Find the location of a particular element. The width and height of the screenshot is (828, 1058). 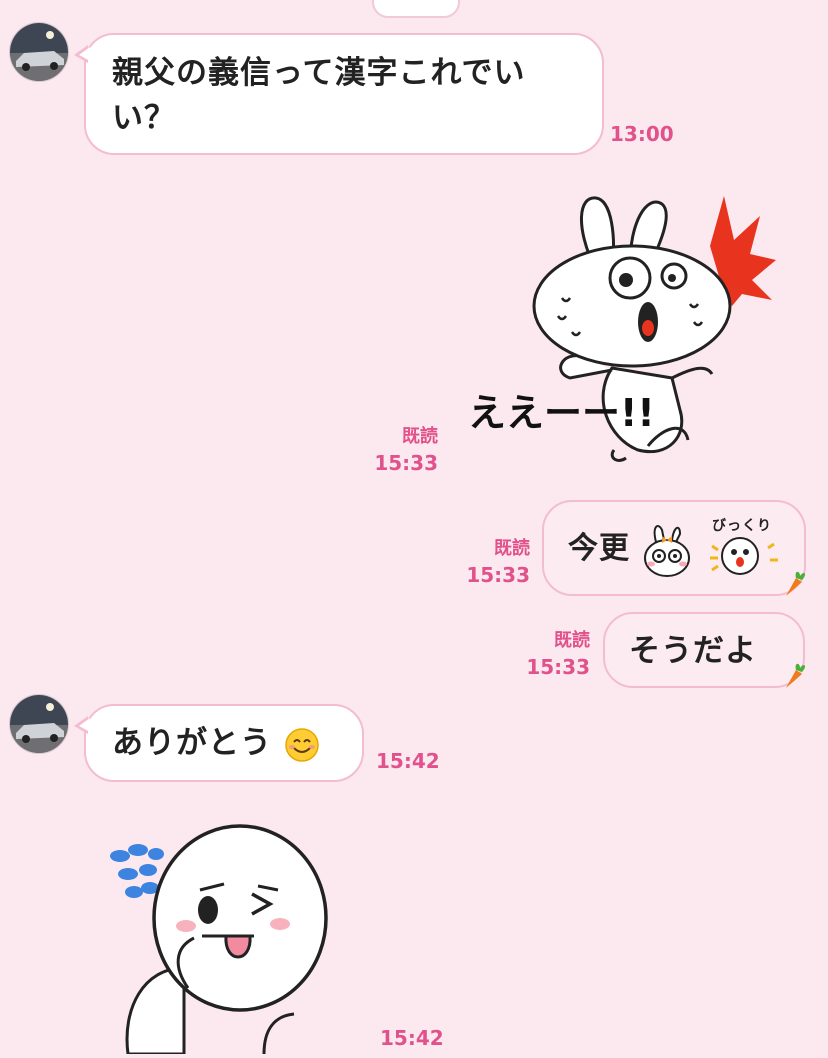

sticker-caption: ええーー!! is located at coordinates (561, 413).